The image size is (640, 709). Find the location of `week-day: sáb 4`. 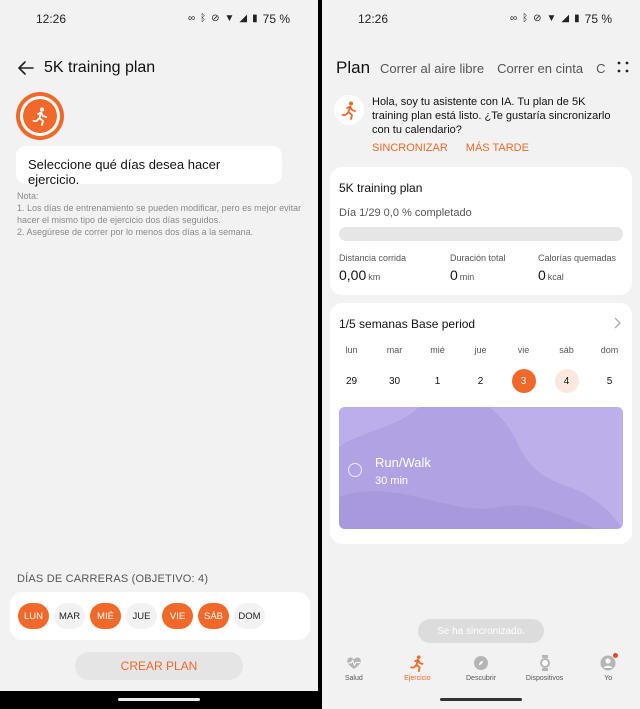

week-day: sáb 4 is located at coordinates (566, 369).